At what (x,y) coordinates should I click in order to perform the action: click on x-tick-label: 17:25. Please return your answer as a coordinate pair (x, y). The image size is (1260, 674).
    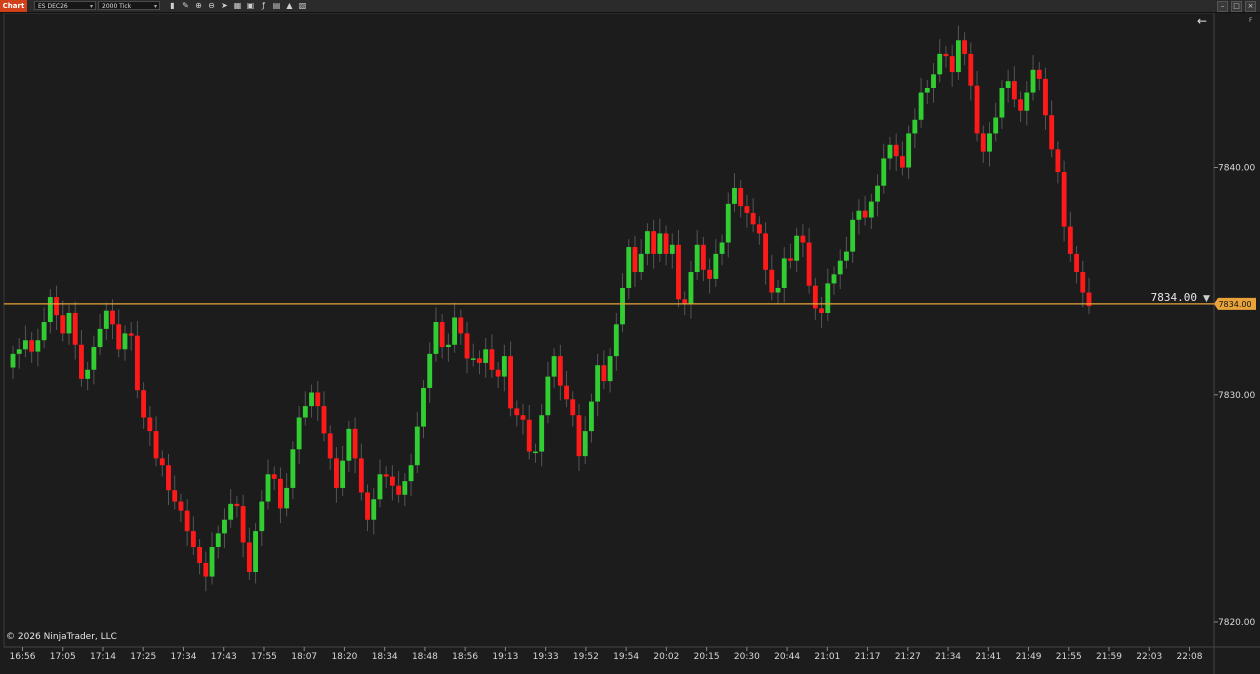
    Looking at the image, I should click on (143, 657).